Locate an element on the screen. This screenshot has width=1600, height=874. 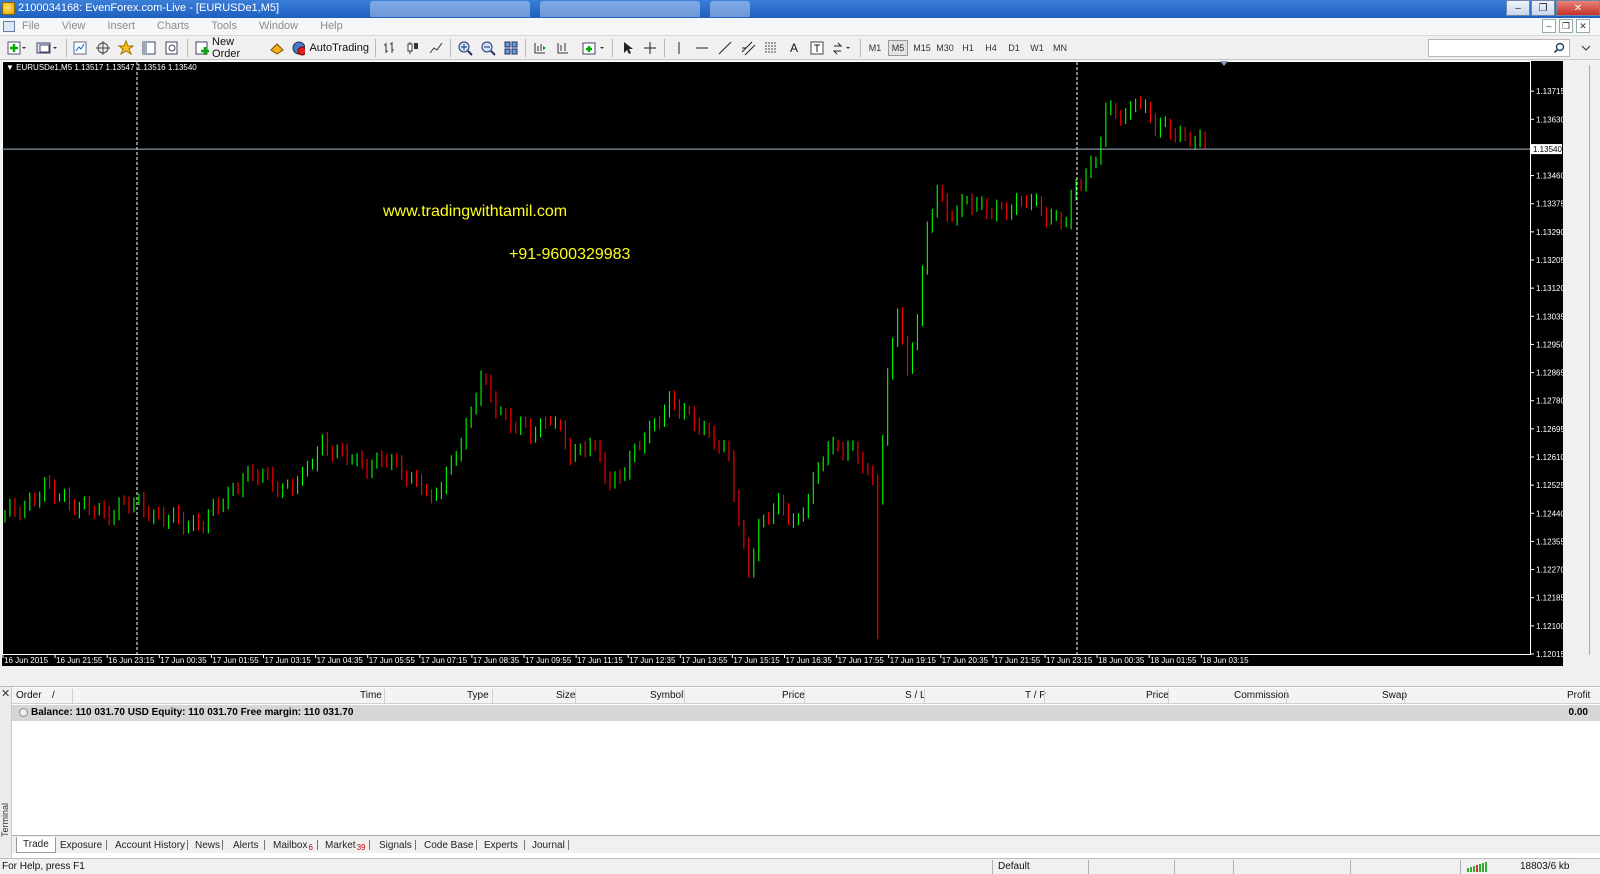
terminal-close-icon: ✕ is located at coordinates (5, 693).